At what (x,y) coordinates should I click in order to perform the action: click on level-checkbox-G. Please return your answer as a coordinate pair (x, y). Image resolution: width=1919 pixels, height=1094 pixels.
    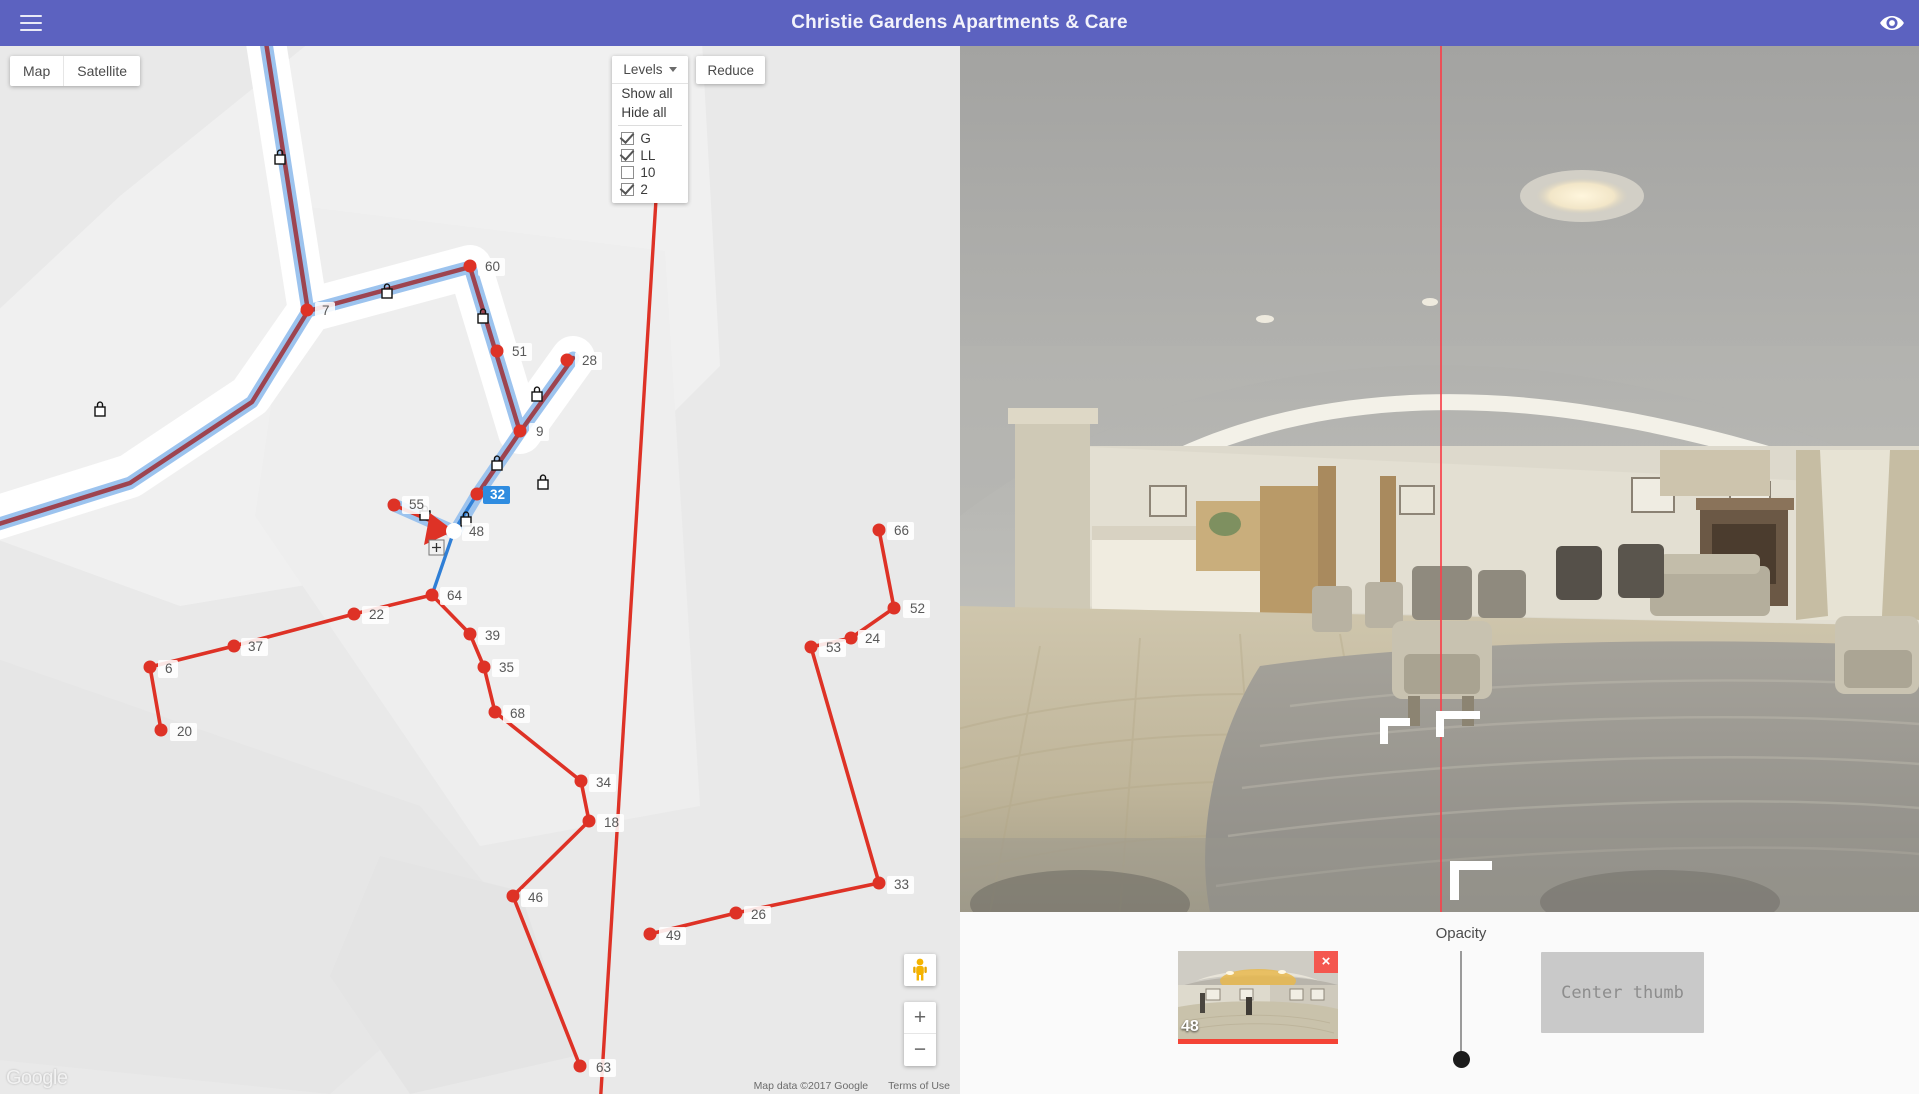
    Looking at the image, I should click on (628, 138).